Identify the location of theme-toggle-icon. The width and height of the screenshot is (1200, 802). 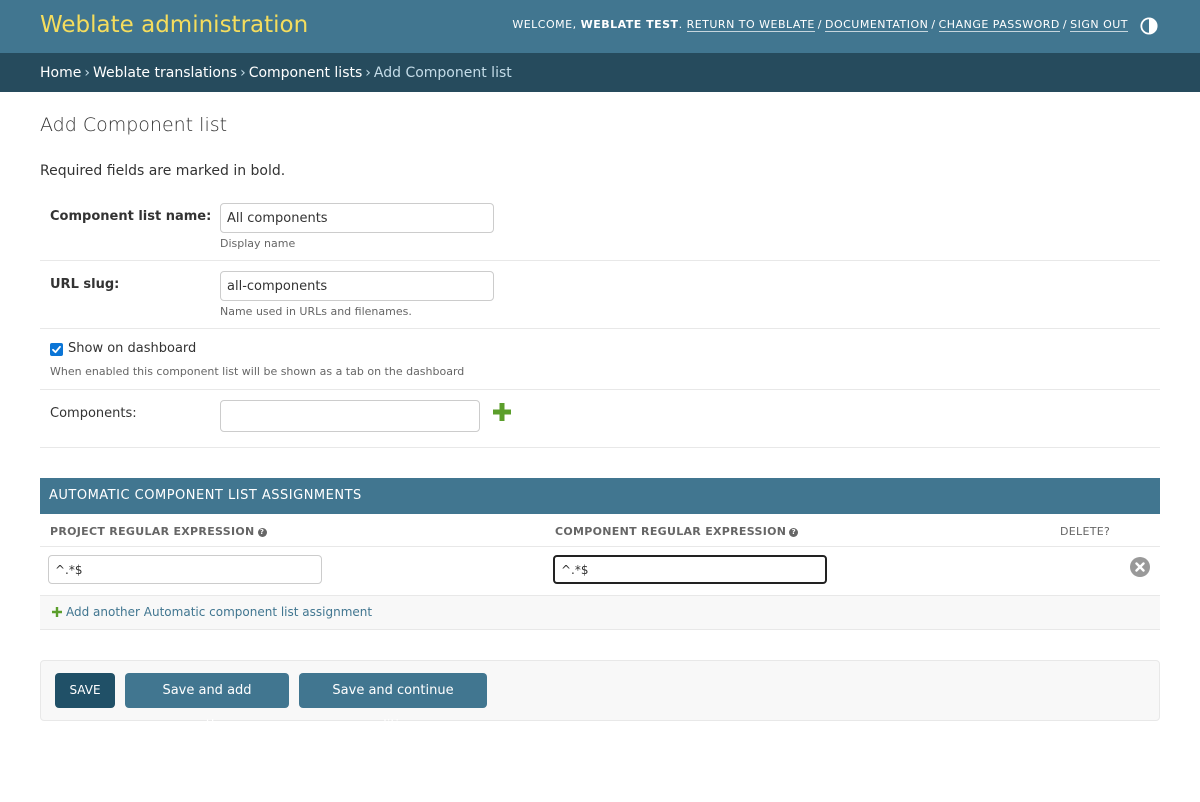
(1149, 26).